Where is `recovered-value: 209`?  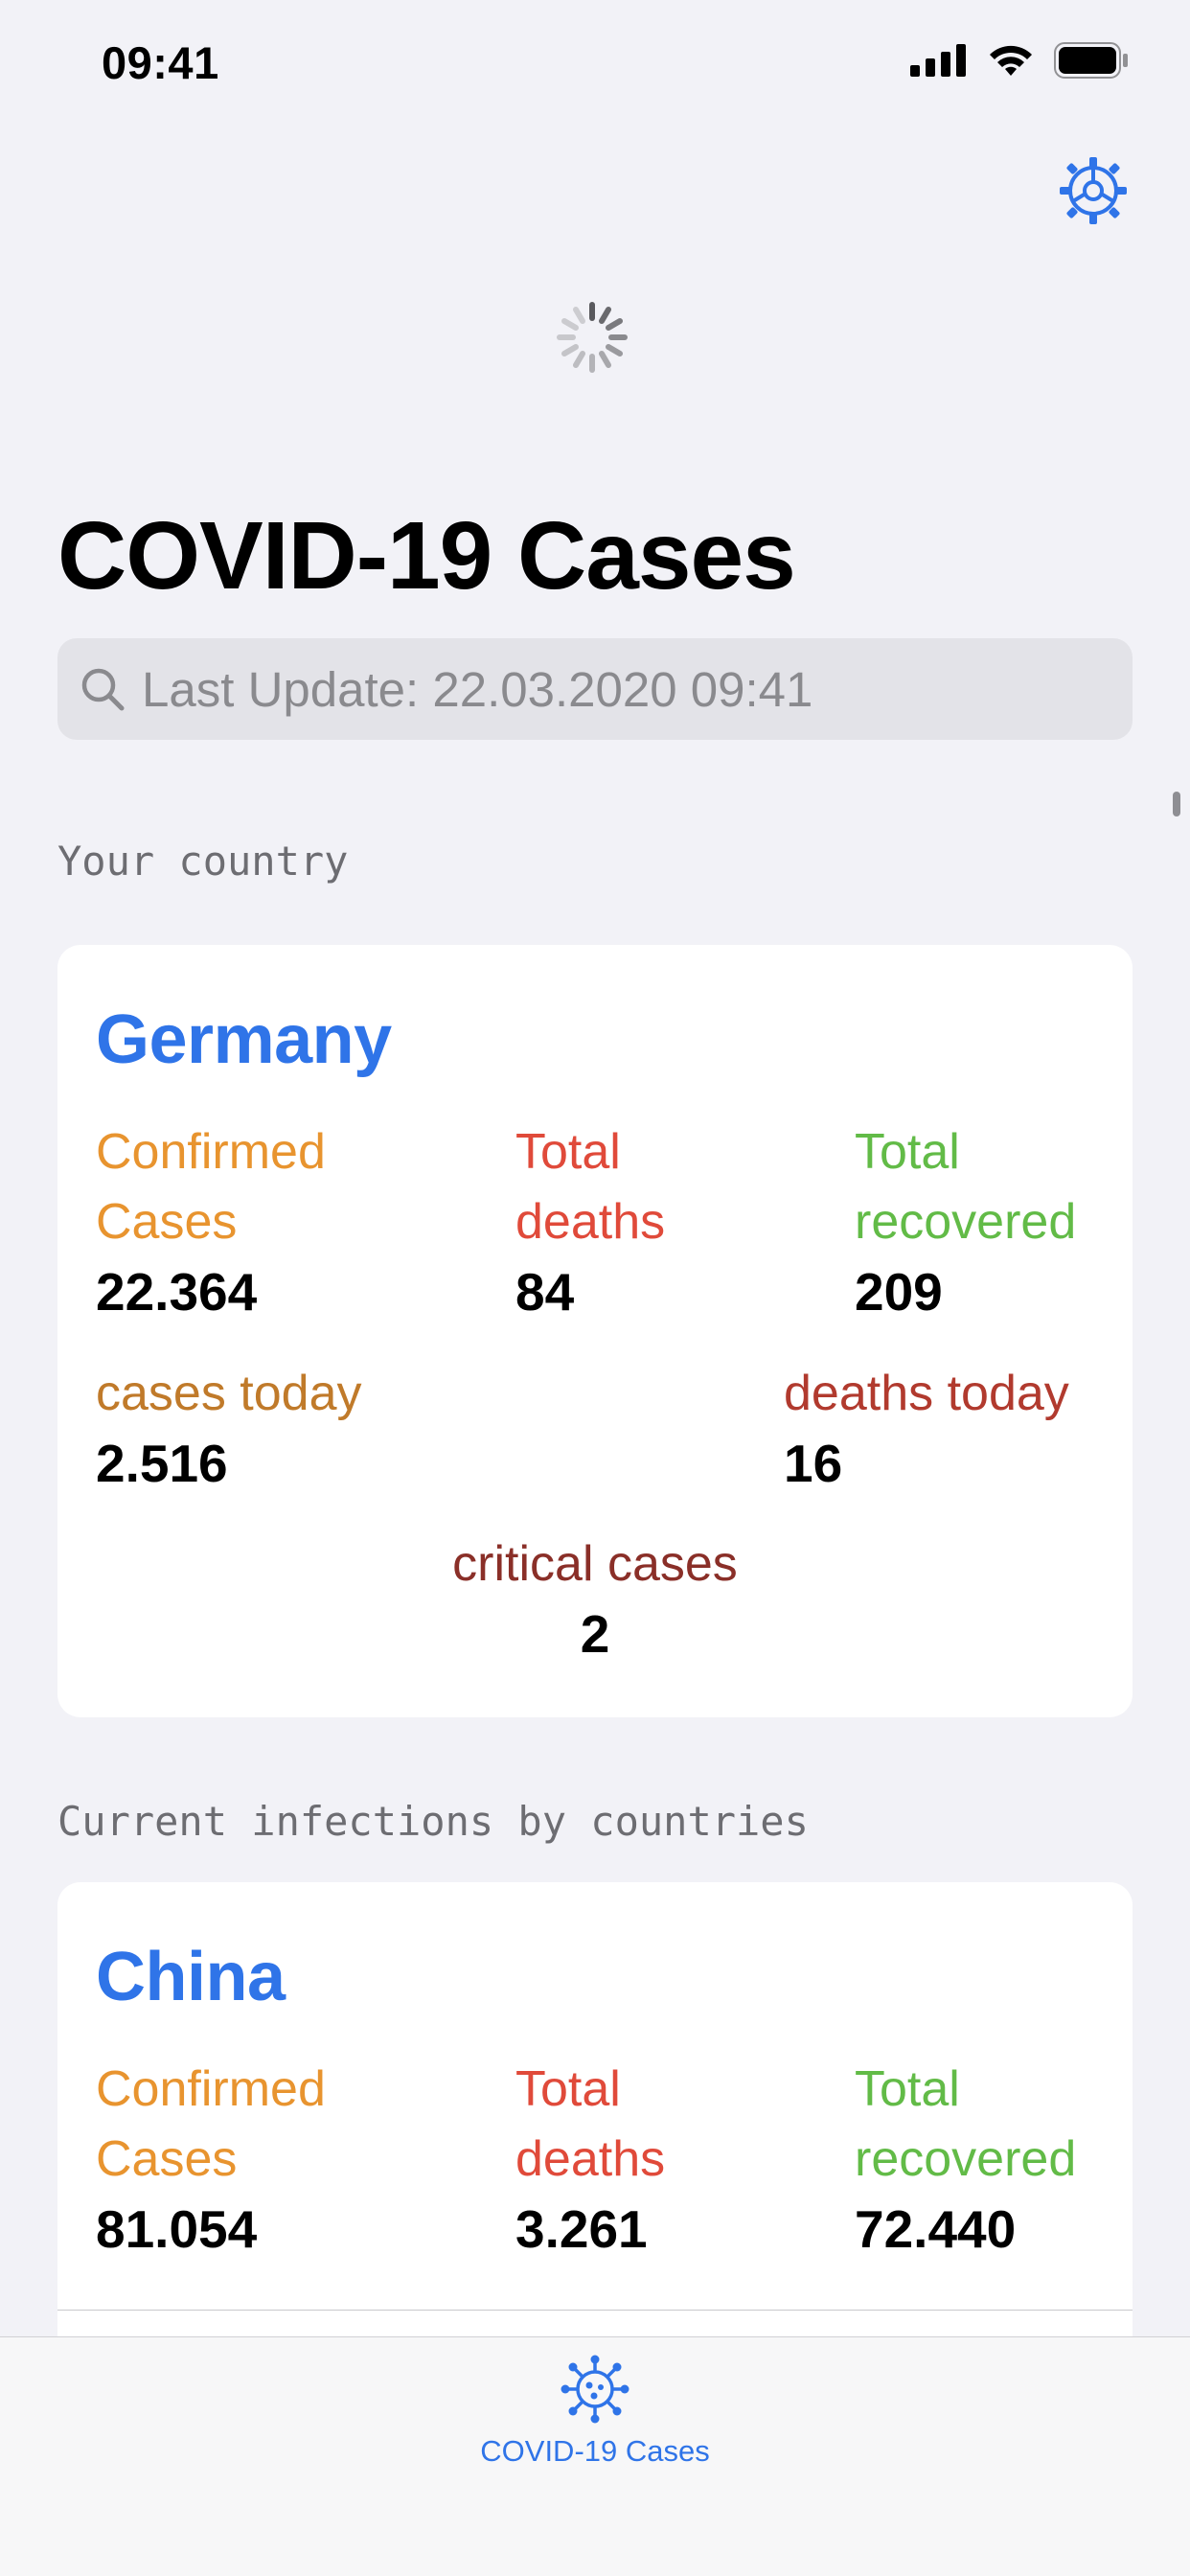
recovered-value: 209 is located at coordinates (899, 1292).